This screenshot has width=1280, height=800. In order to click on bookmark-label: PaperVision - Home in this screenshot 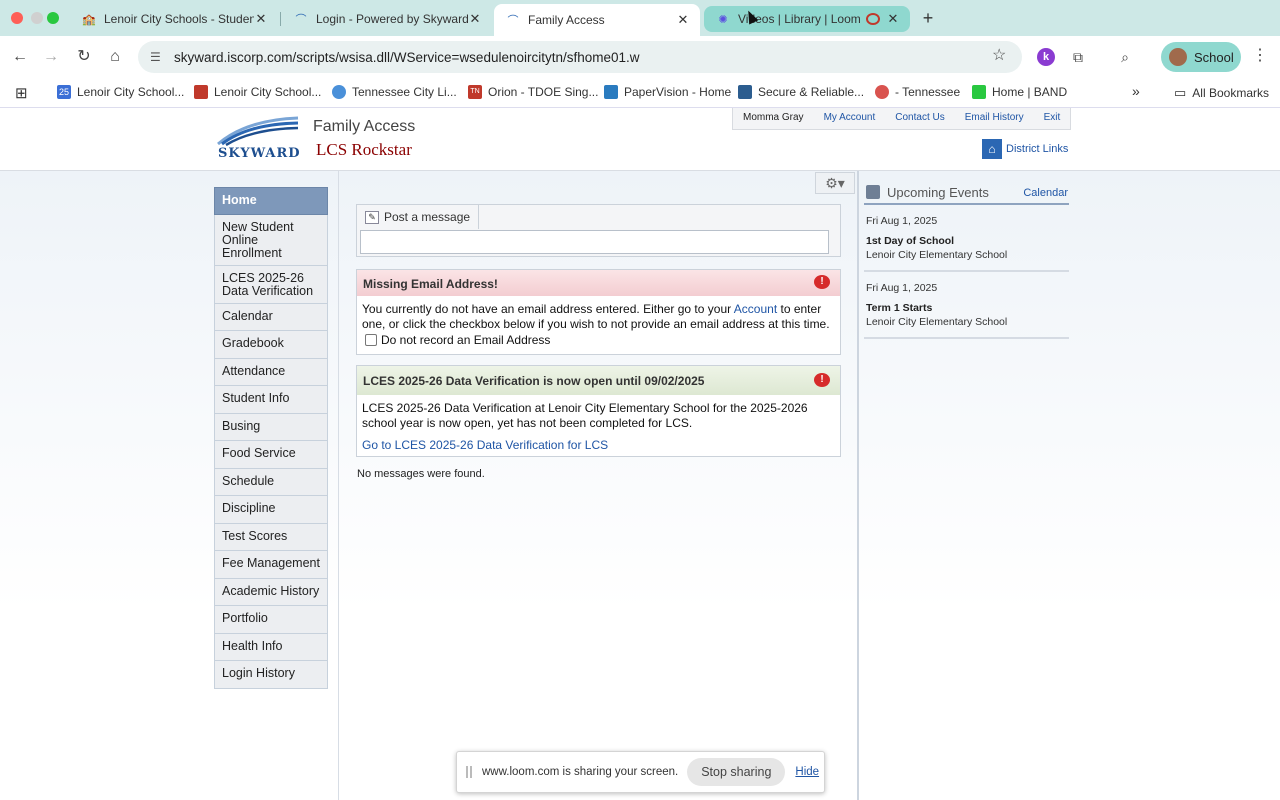, I will do `click(678, 92)`.